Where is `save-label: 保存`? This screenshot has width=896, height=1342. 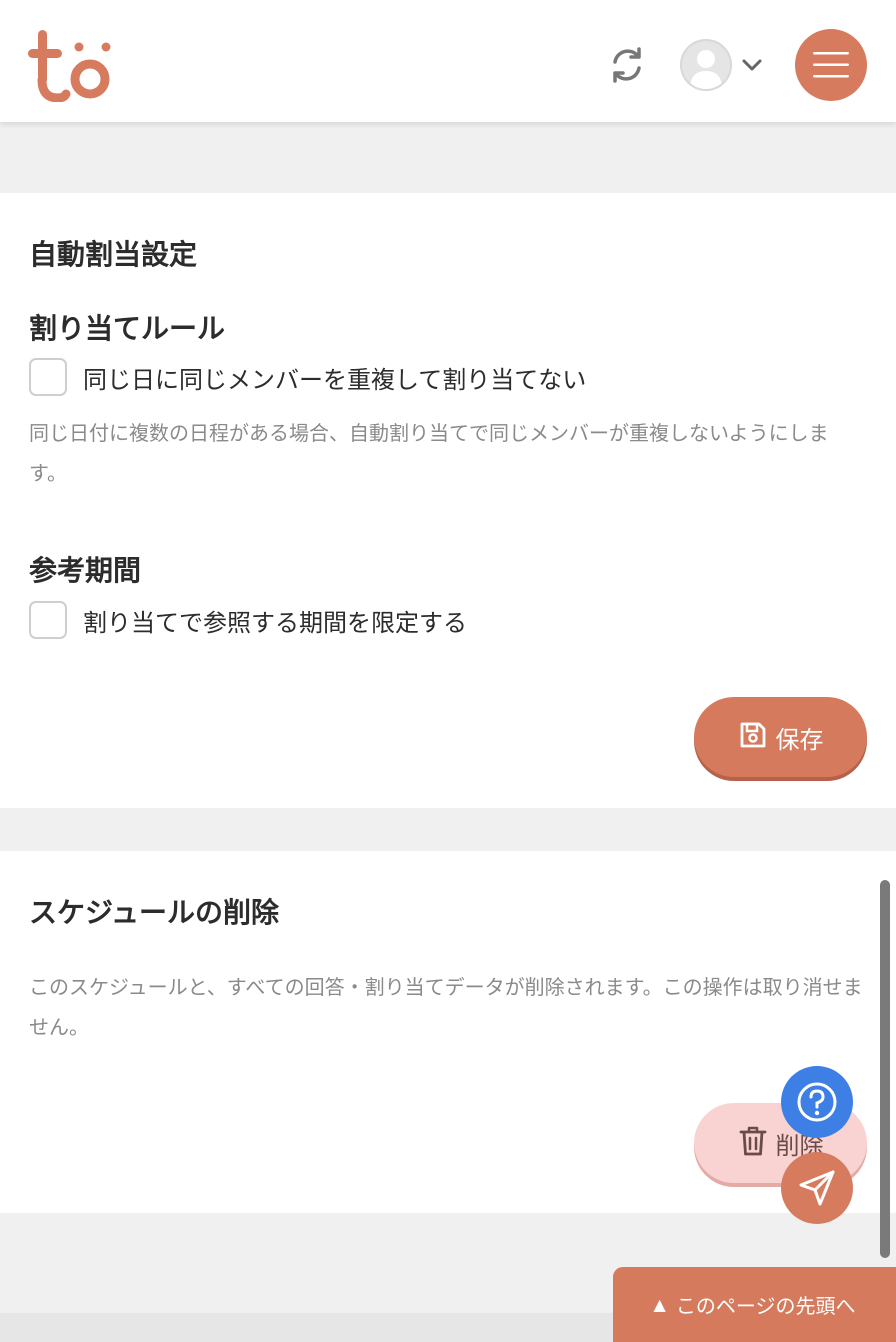
save-label: 保存 is located at coordinates (799, 739).